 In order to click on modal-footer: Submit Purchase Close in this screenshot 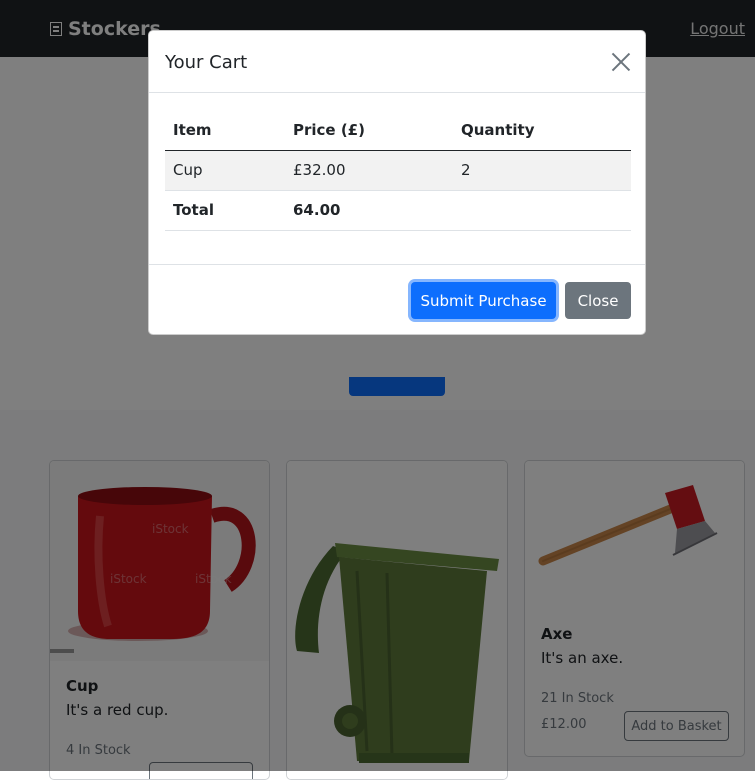, I will do `click(397, 299)`.